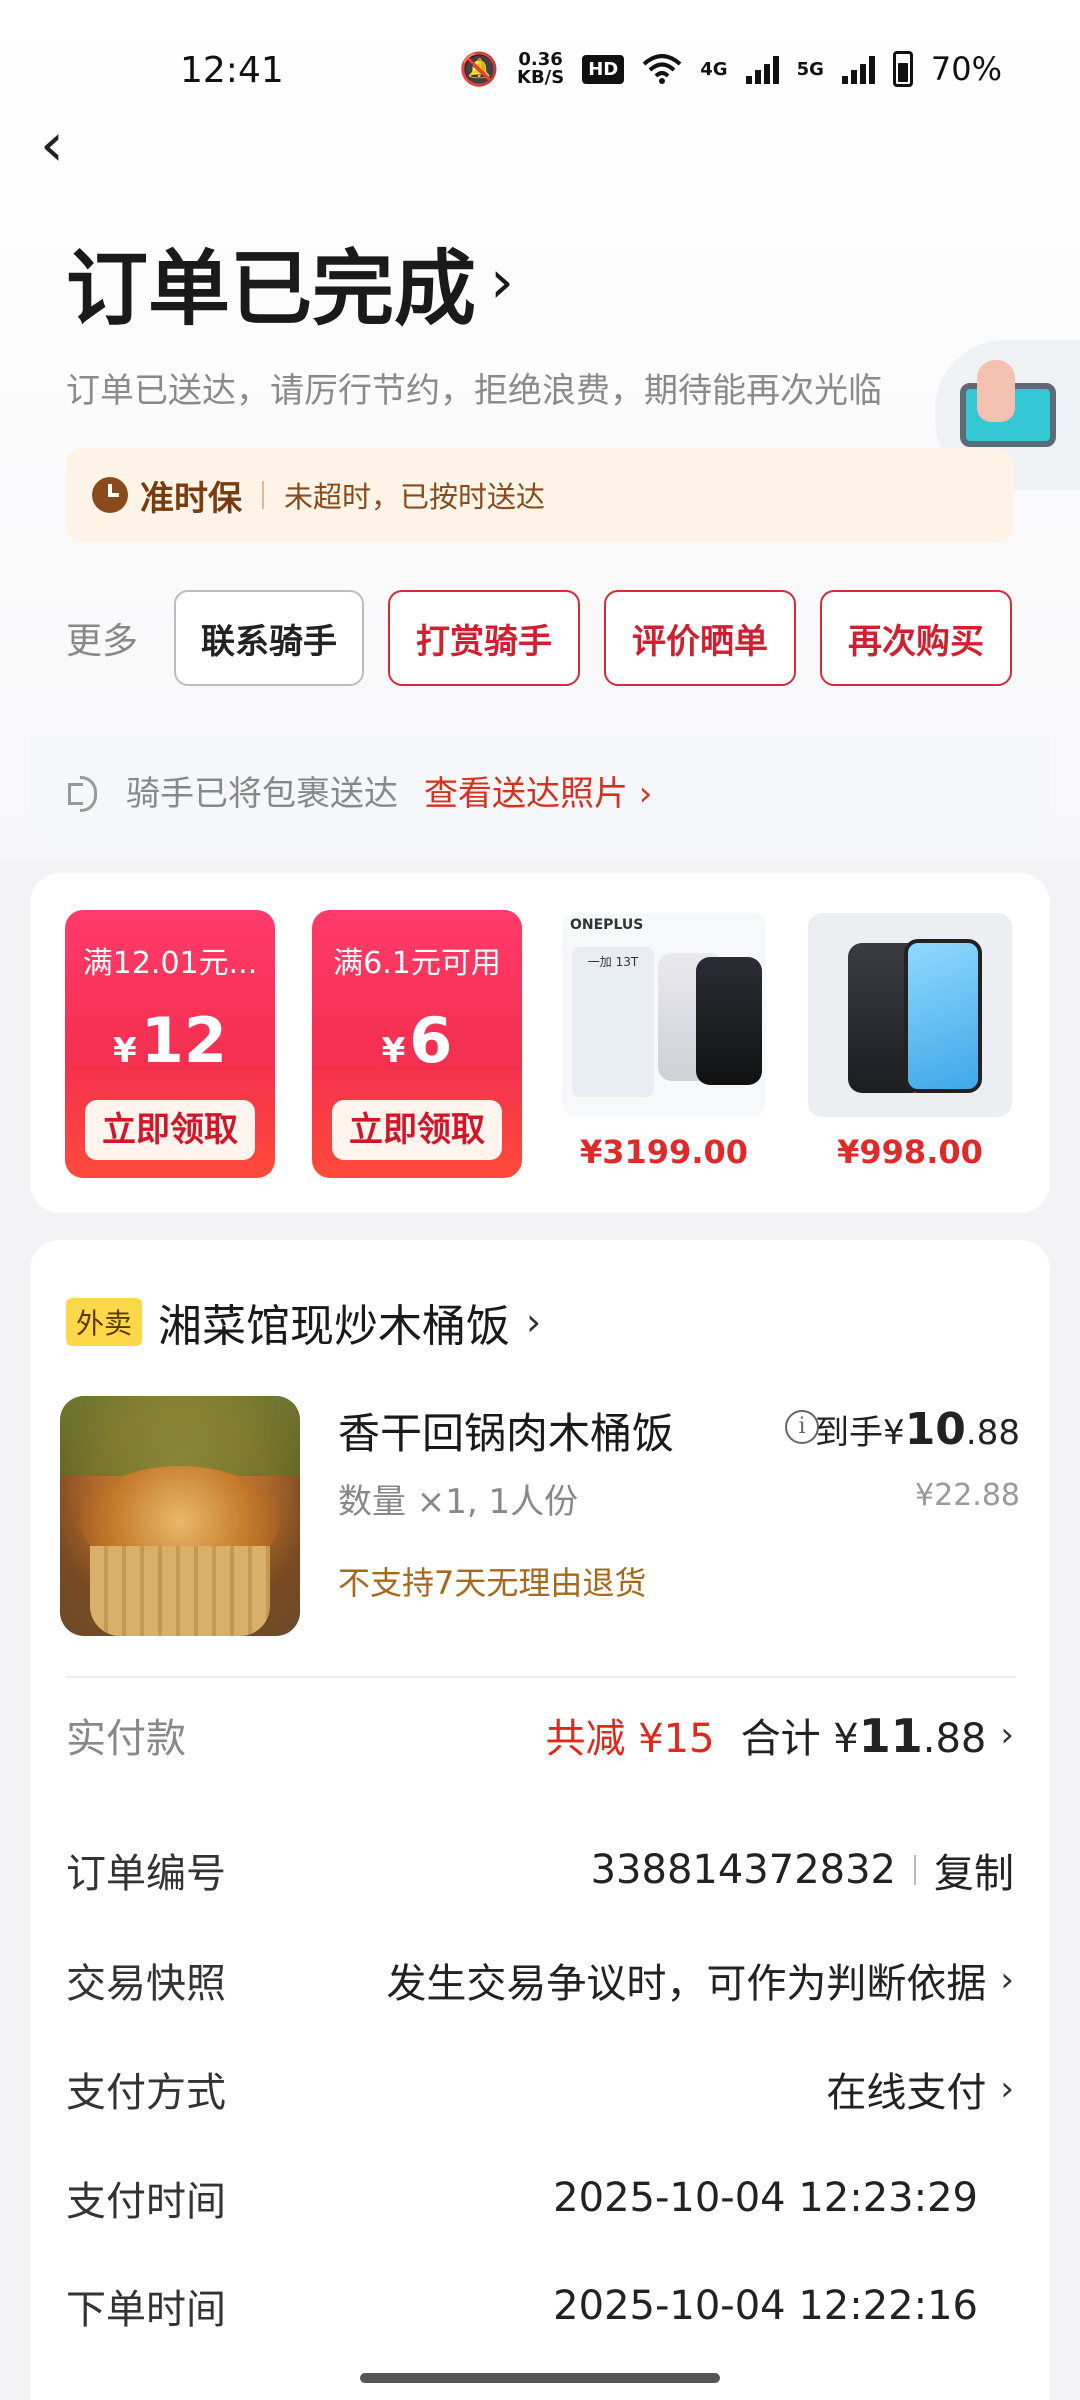 The height and width of the screenshot is (2400, 1080). Describe the element at coordinates (910, 1152) in the screenshot. I see `product-price: ¥998.00` at that location.